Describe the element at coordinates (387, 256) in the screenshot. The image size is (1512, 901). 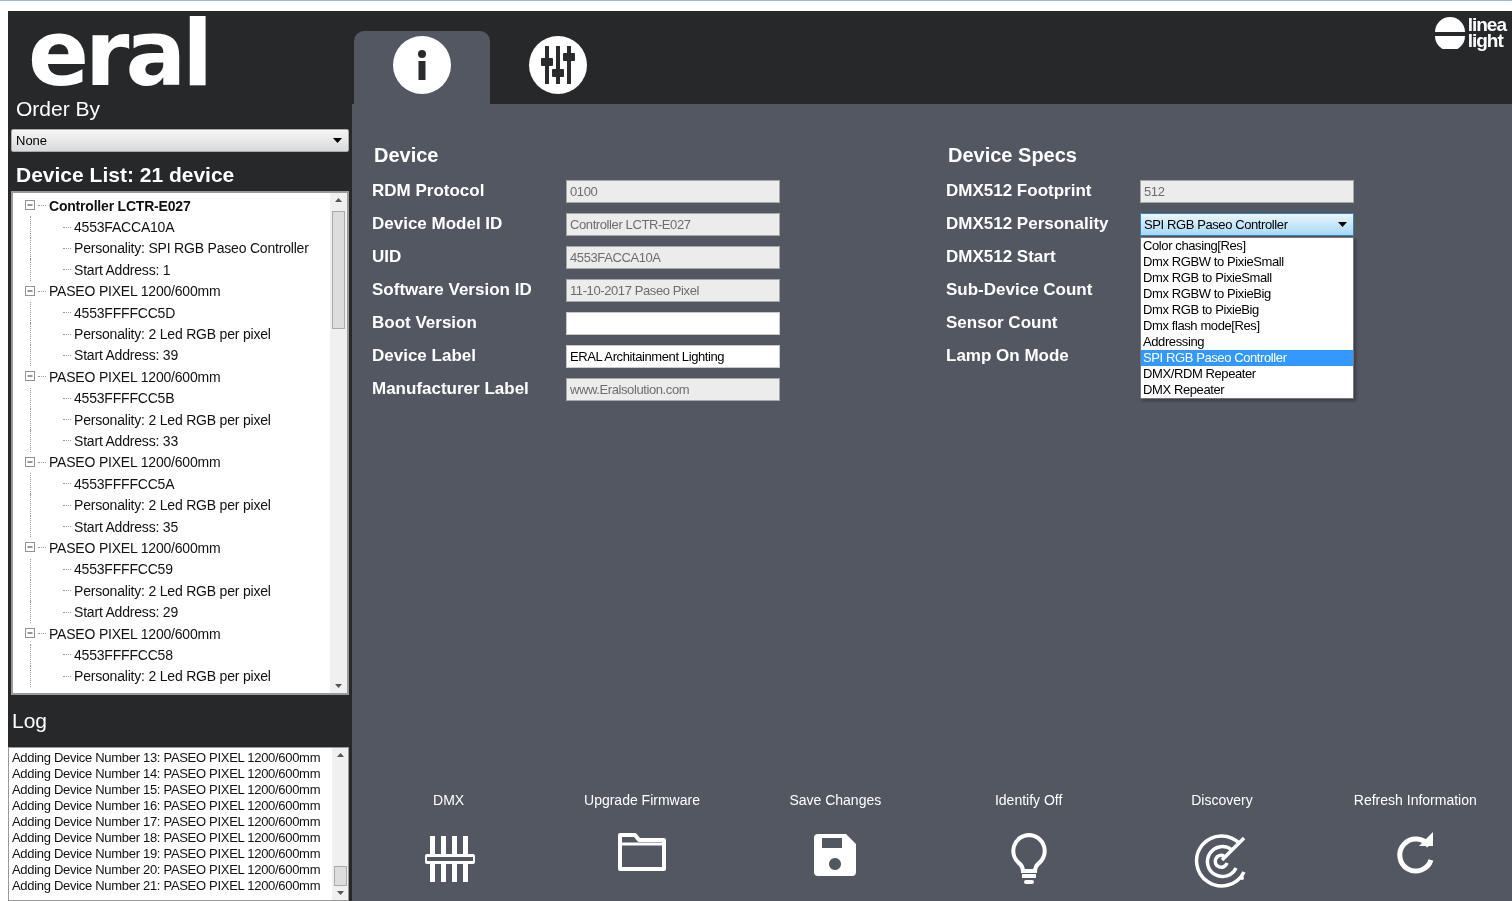
I see `field-label: UID` at that location.